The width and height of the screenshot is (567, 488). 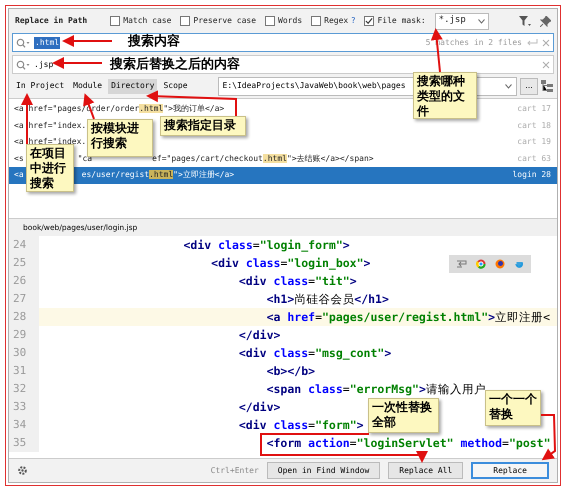 What do you see at coordinates (534, 109) in the screenshot?
I see `result-location: cart 17` at bounding box center [534, 109].